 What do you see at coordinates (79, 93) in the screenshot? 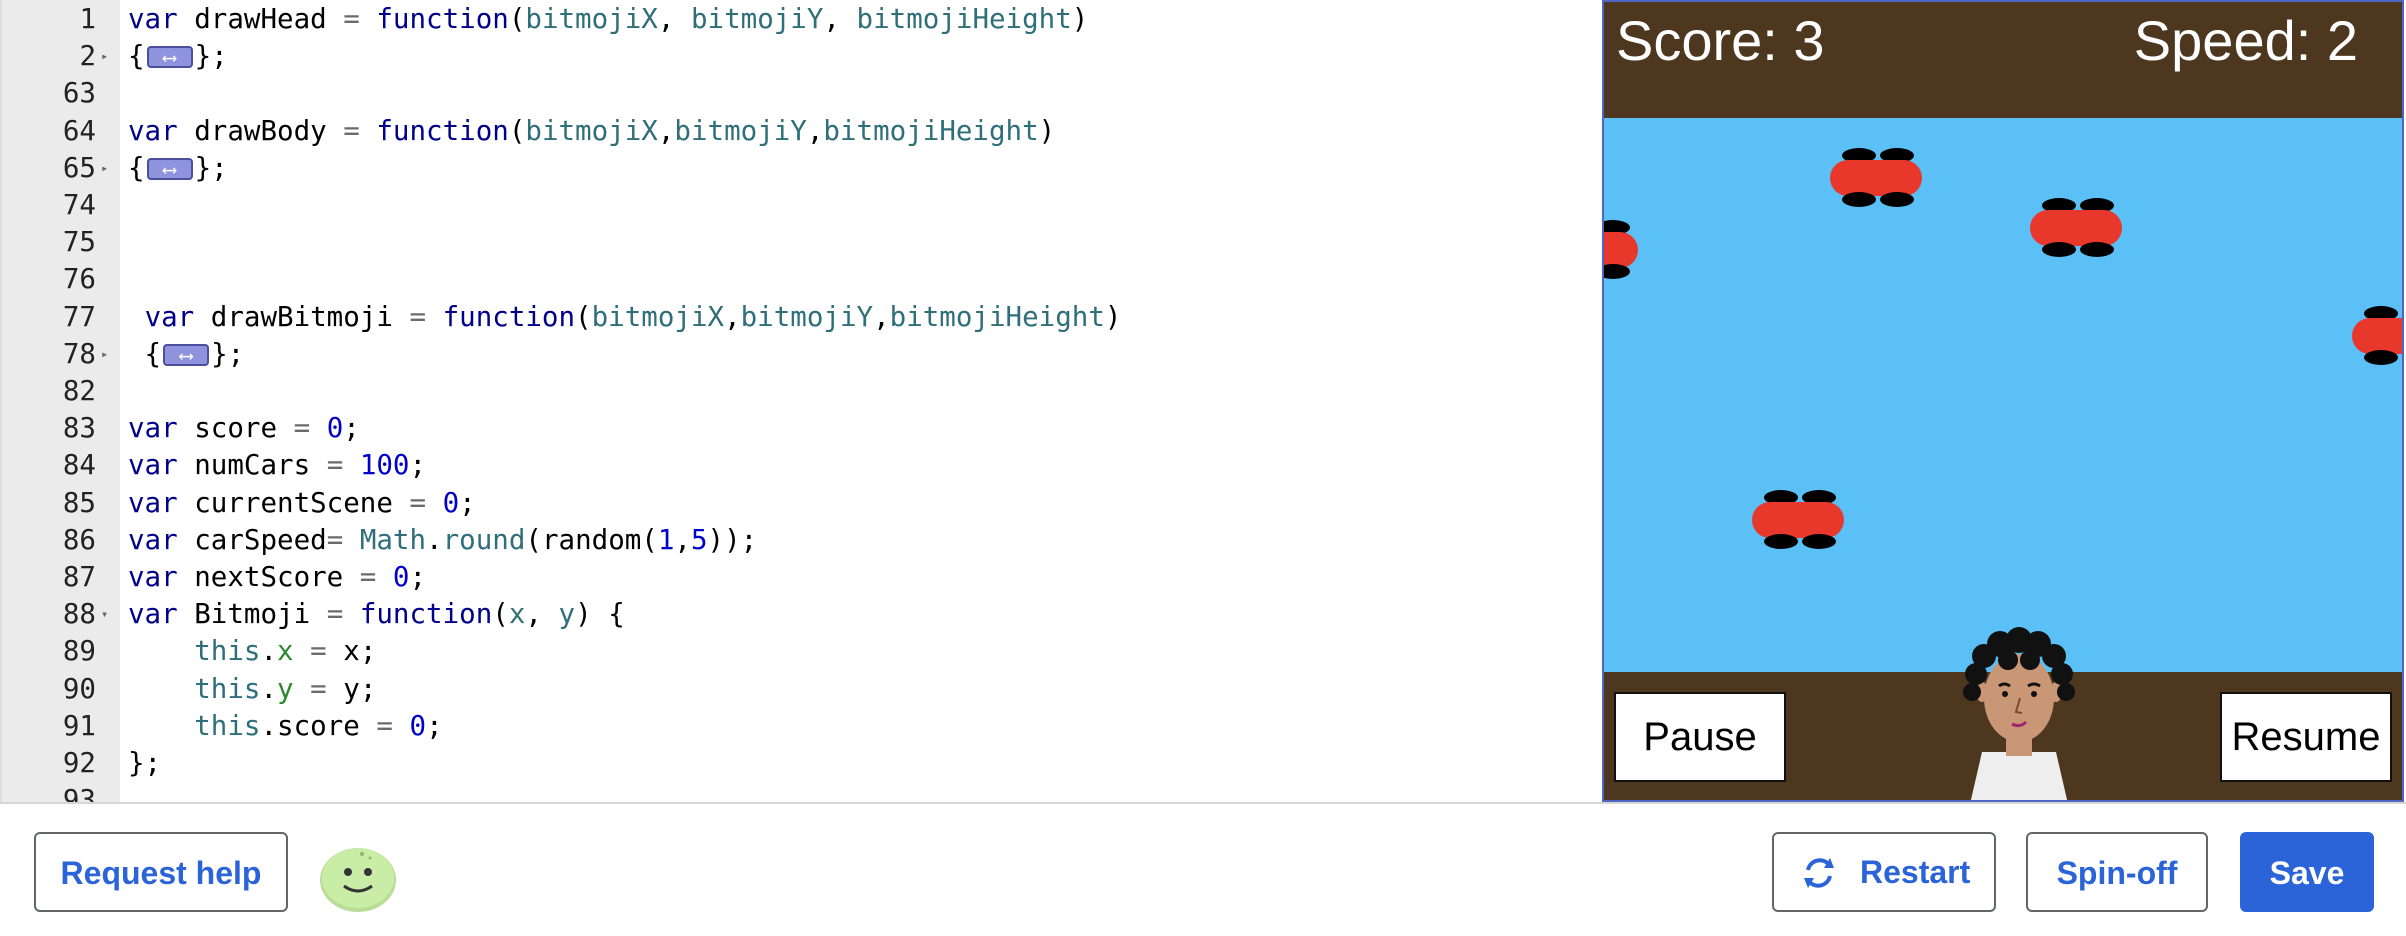
I see `line-number: 63` at bounding box center [79, 93].